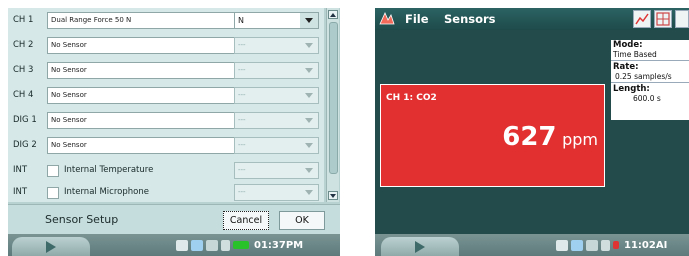 The width and height of the screenshot is (689, 256). I want to click on channel-label: CH 3, so click(23, 70).